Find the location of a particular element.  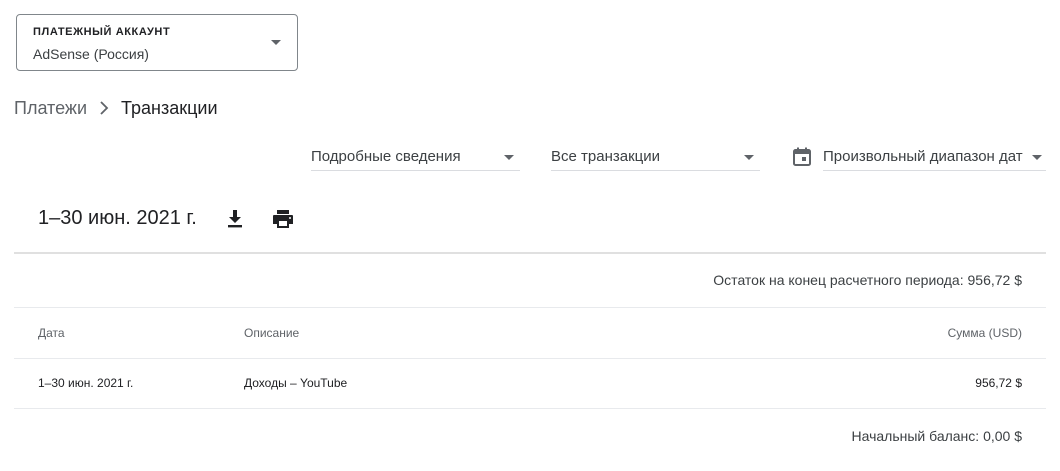

breadcrumb-current: Транзакции is located at coordinates (169, 107).